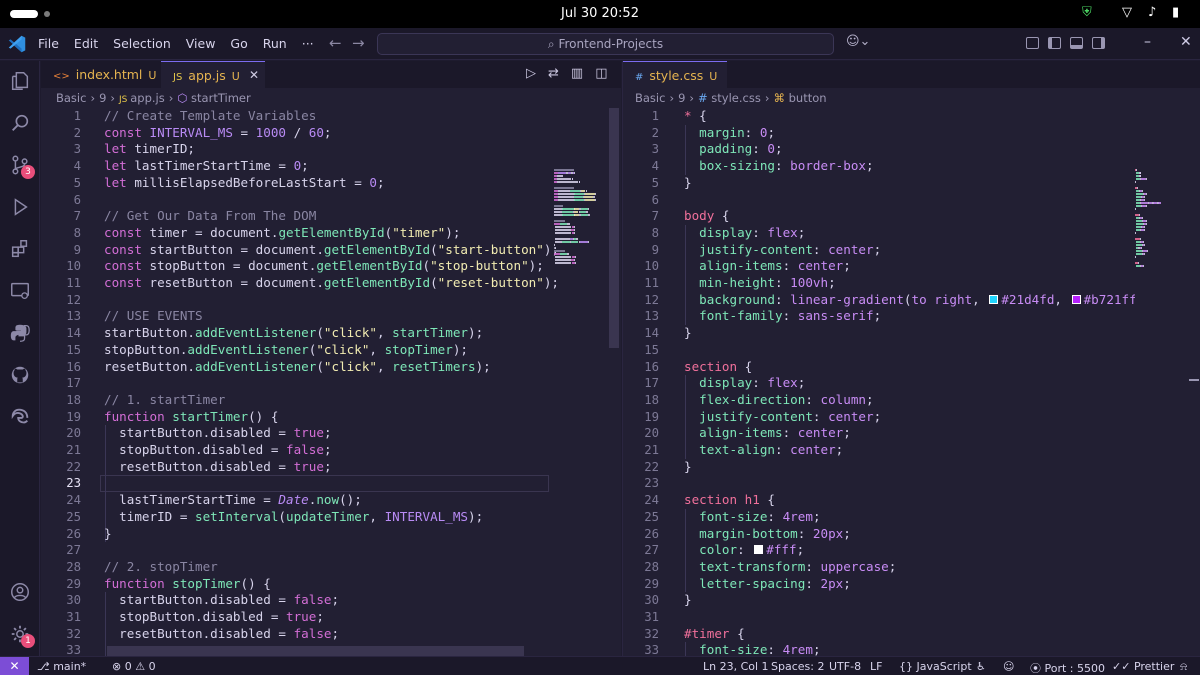 This screenshot has height=675, width=1200. What do you see at coordinates (641, 350) in the screenshot?
I see `line-number: 15` at bounding box center [641, 350].